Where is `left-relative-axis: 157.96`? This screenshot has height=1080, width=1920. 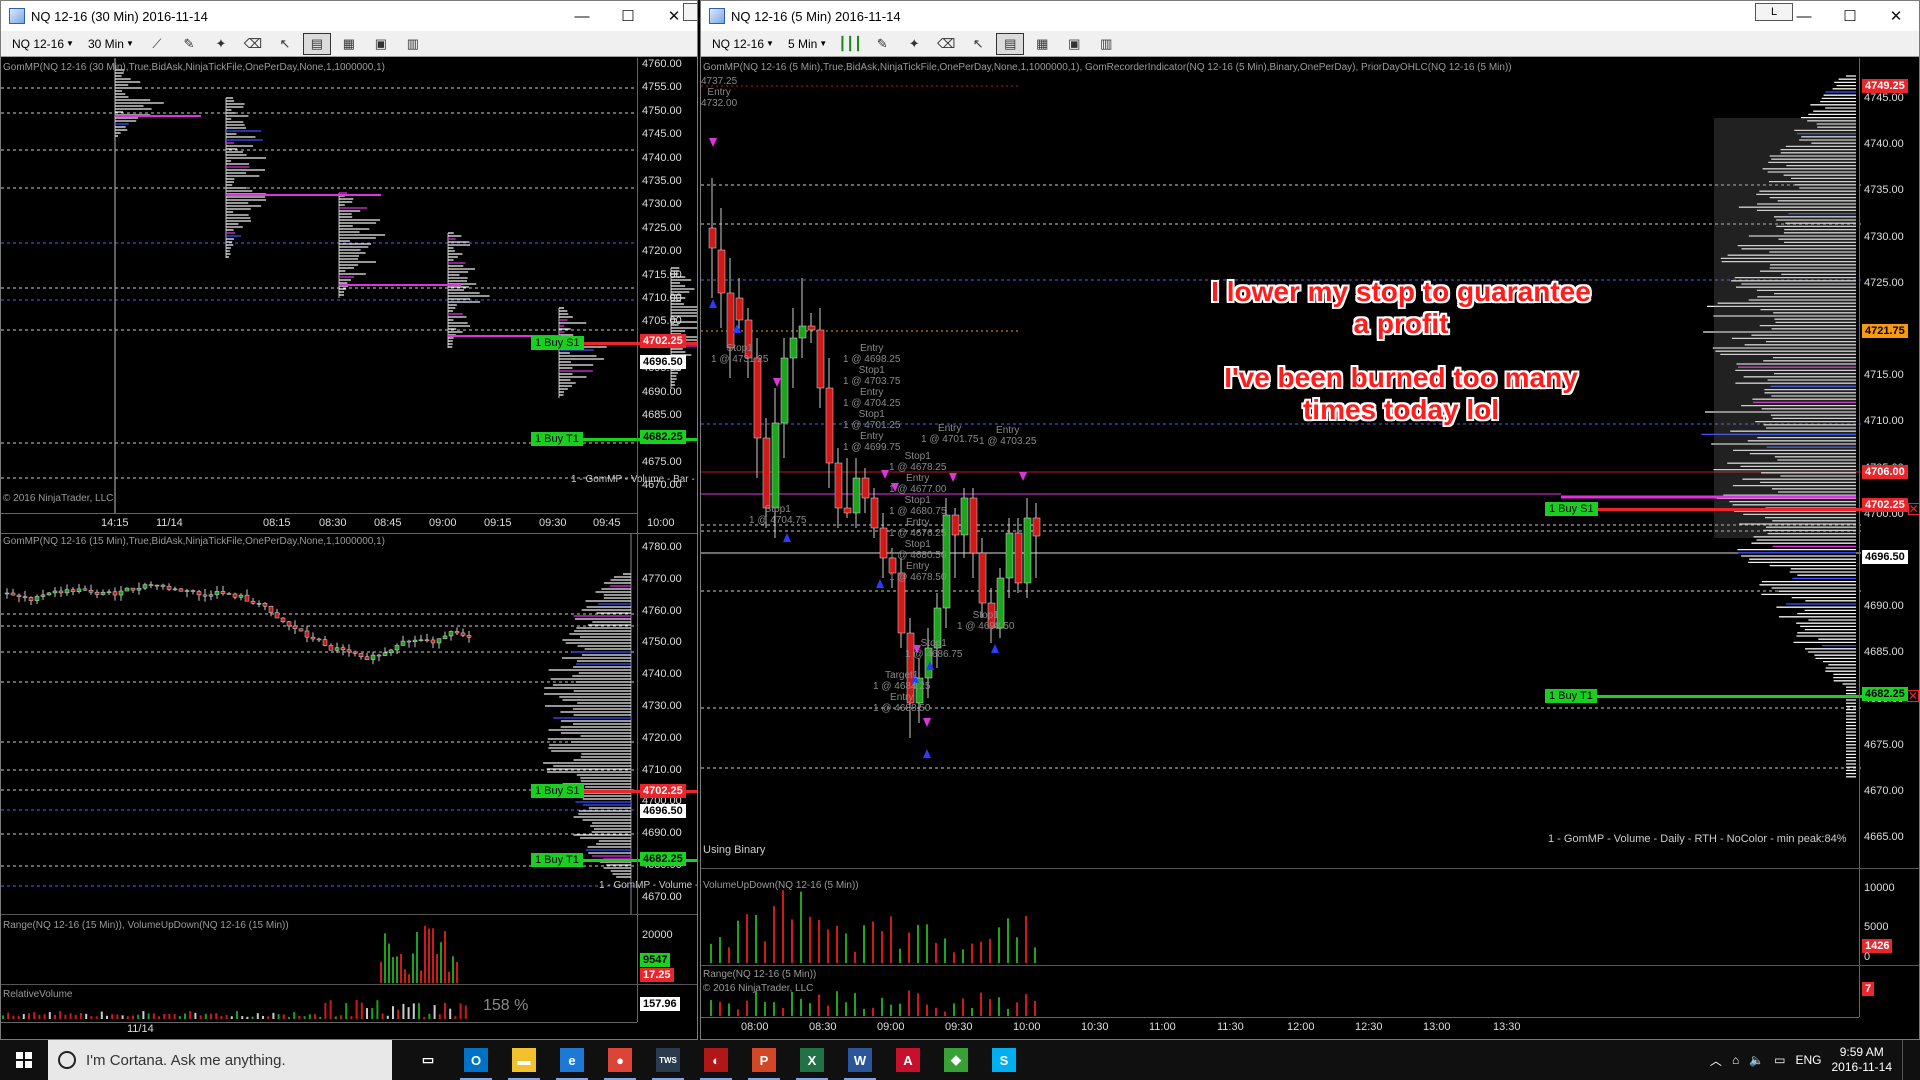 left-relative-axis: 157.96 is located at coordinates (667, 1003).